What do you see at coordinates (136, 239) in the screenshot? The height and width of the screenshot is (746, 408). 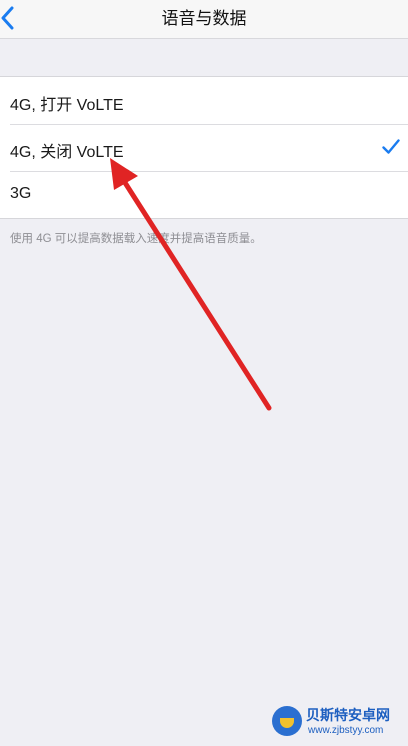 I see `footnote-text: 使用 4G 可以提高数据载入速度并提高语音质量。` at bounding box center [136, 239].